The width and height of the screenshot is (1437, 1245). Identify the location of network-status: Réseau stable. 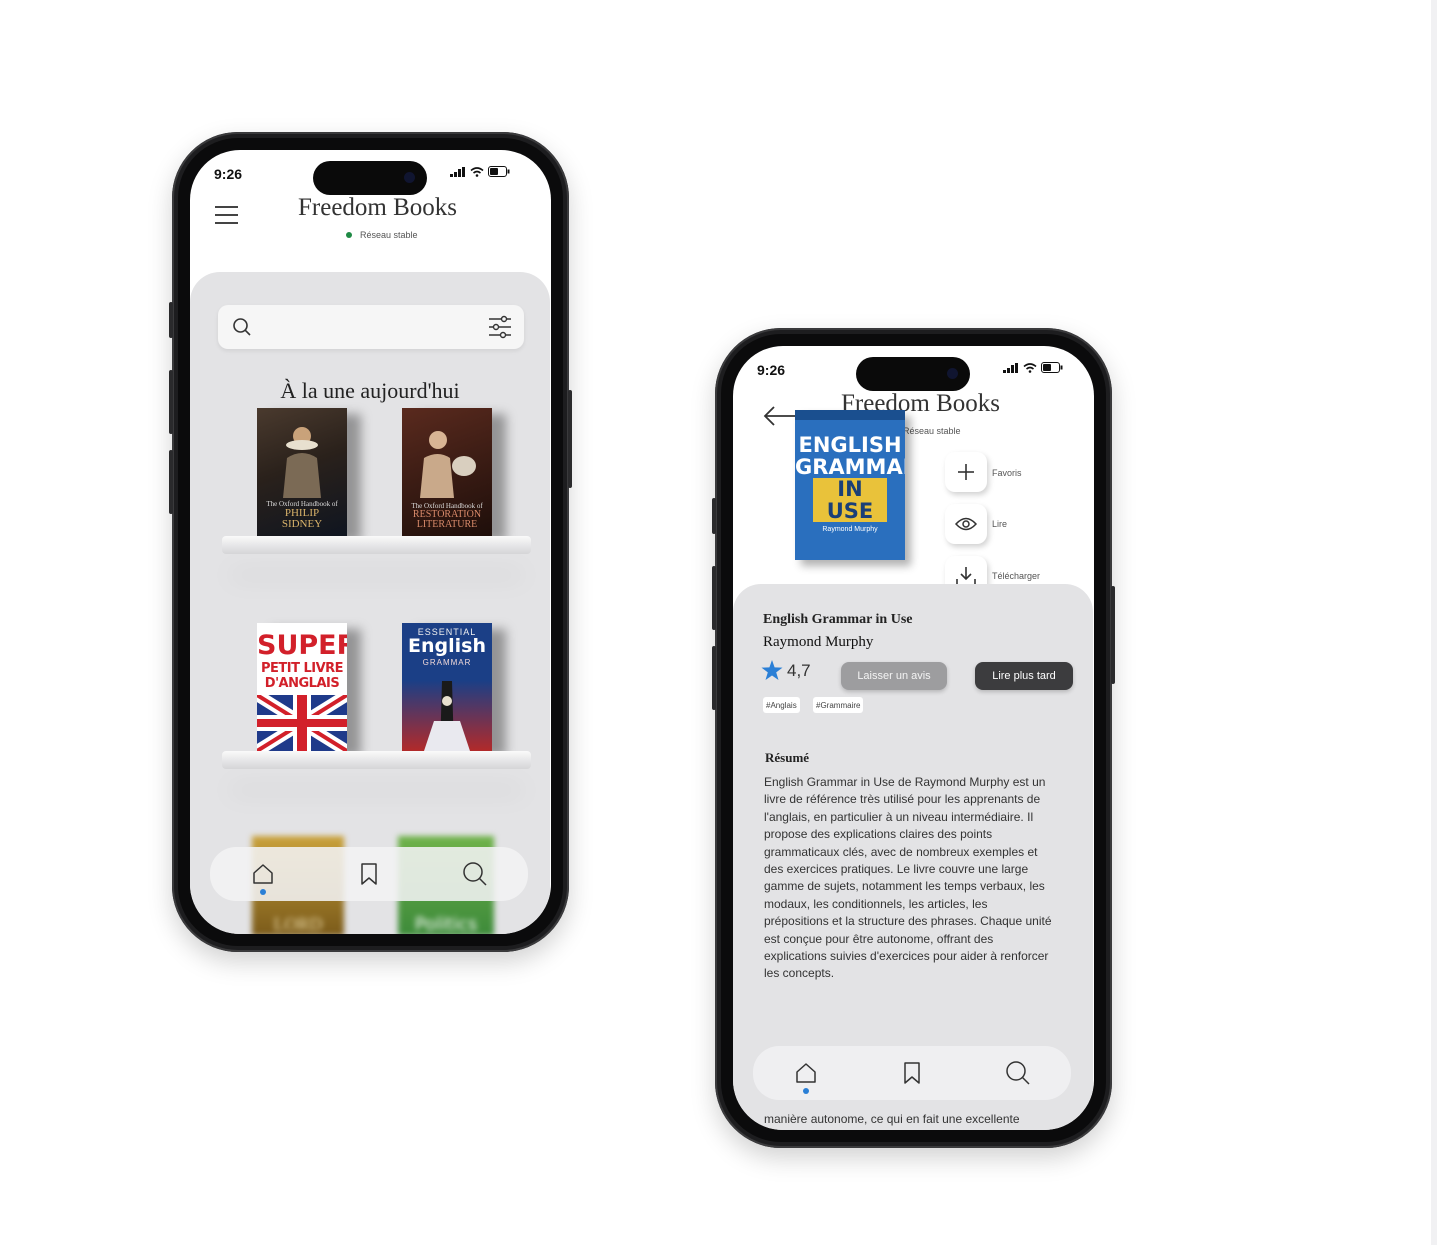
(382, 235).